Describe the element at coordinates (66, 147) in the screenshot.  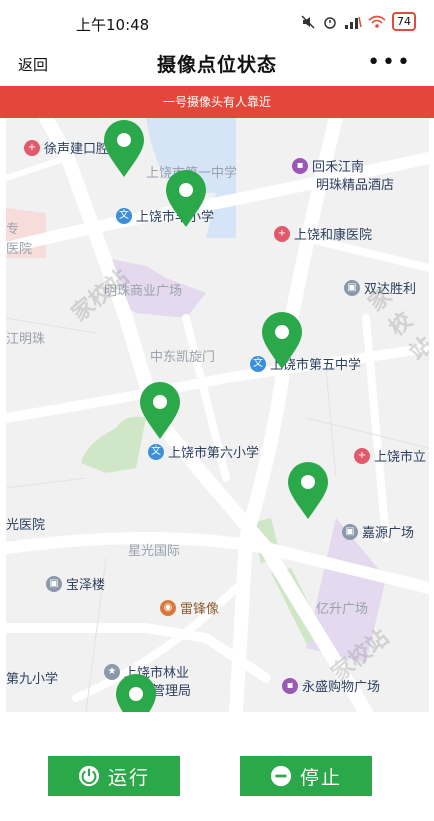
I see `poi-xushen: + 徐声建口腔` at that location.